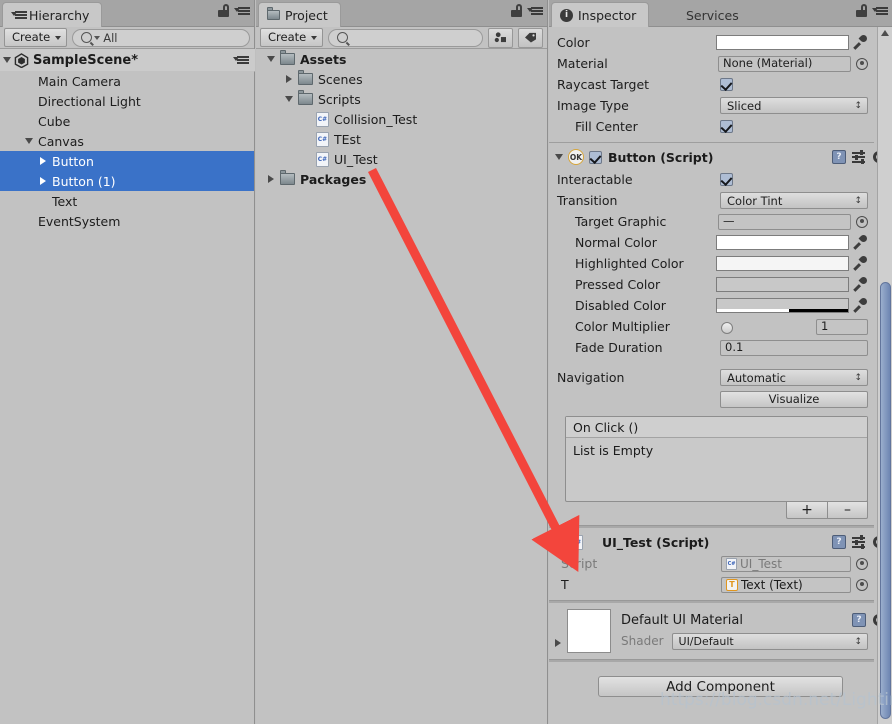 The height and width of the screenshot is (724, 892). I want to click on project-item-ui-test: C# UI_Test, so click(401, 159).